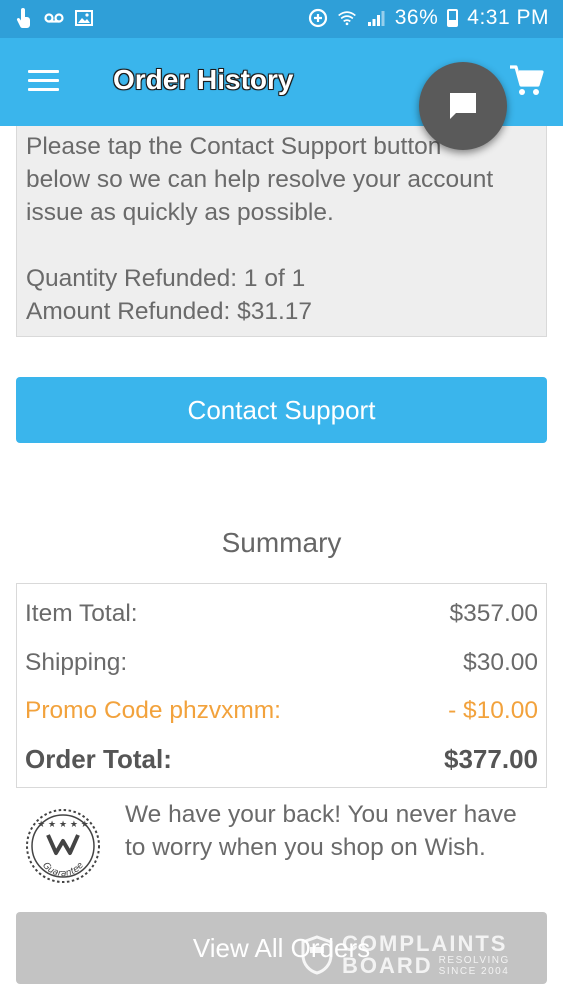 The height and width of the screenshot is (1000, 563). I want to click on page-title: Order History, so click(203, 79).